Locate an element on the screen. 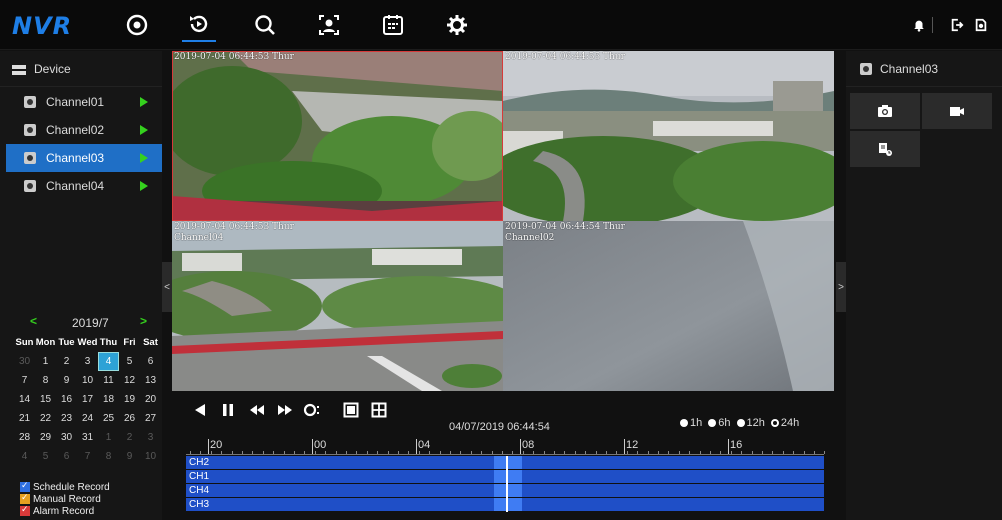  fast-forward-icon is located at coordinates (285, 410).